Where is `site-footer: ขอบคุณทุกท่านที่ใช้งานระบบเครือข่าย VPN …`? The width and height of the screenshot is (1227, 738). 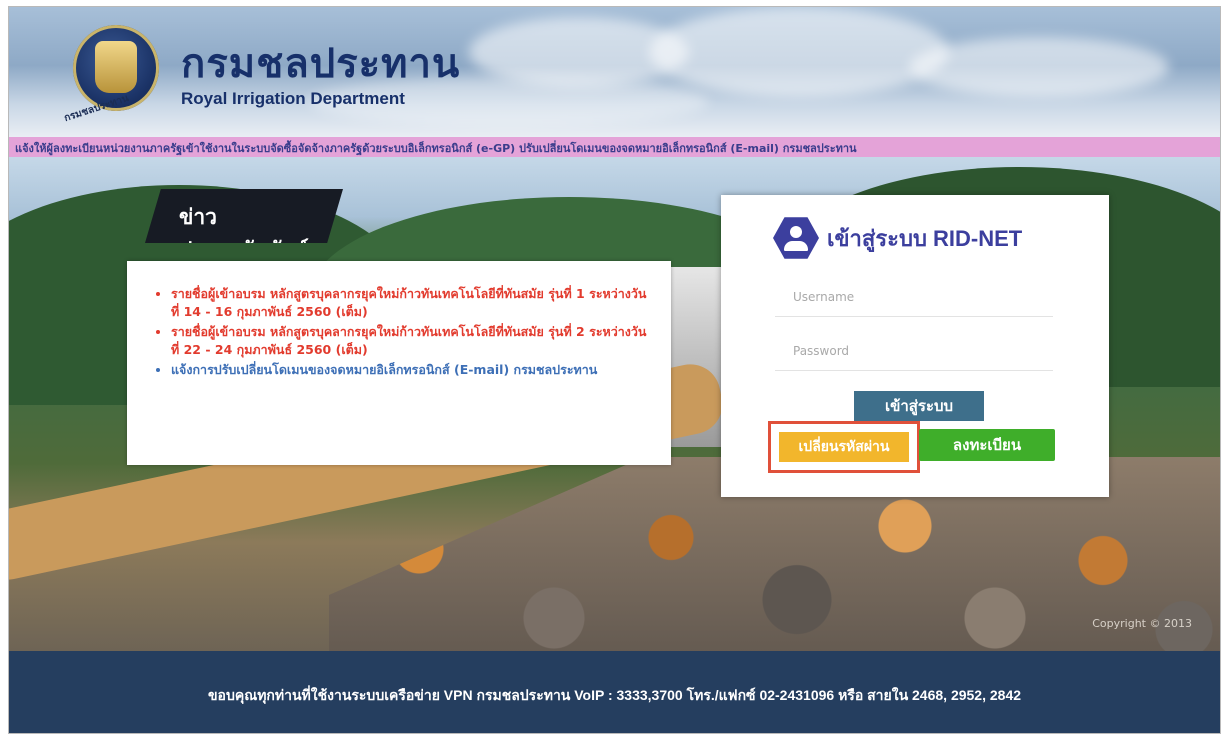
site-footer: ขอบคุณทุกท่านที่ใช้งานระบบเครือข่าย VPN … is located at coordinates (614, 692).